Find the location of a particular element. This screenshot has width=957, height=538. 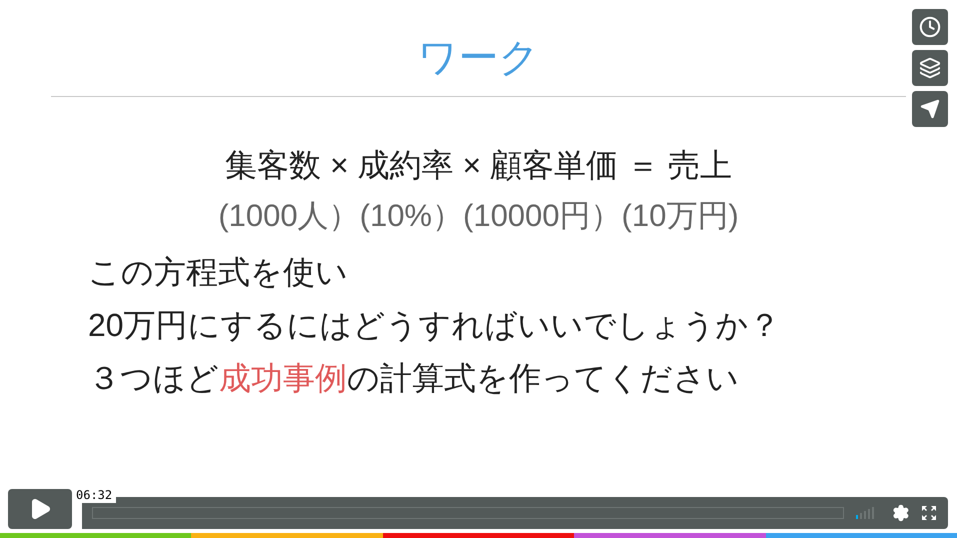

slide-text-line: ３つほど成功事例の計算式を作ってください is located at coordinates (414, 378).